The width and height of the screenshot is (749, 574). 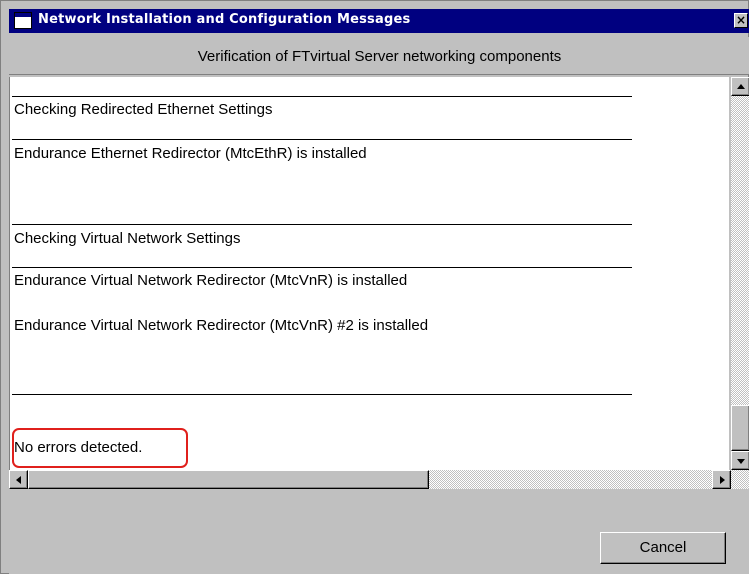 What do you see at coordinates (741, 20) in the screenshot?
I see `close-button: ×` at bounding box center [741, 20].